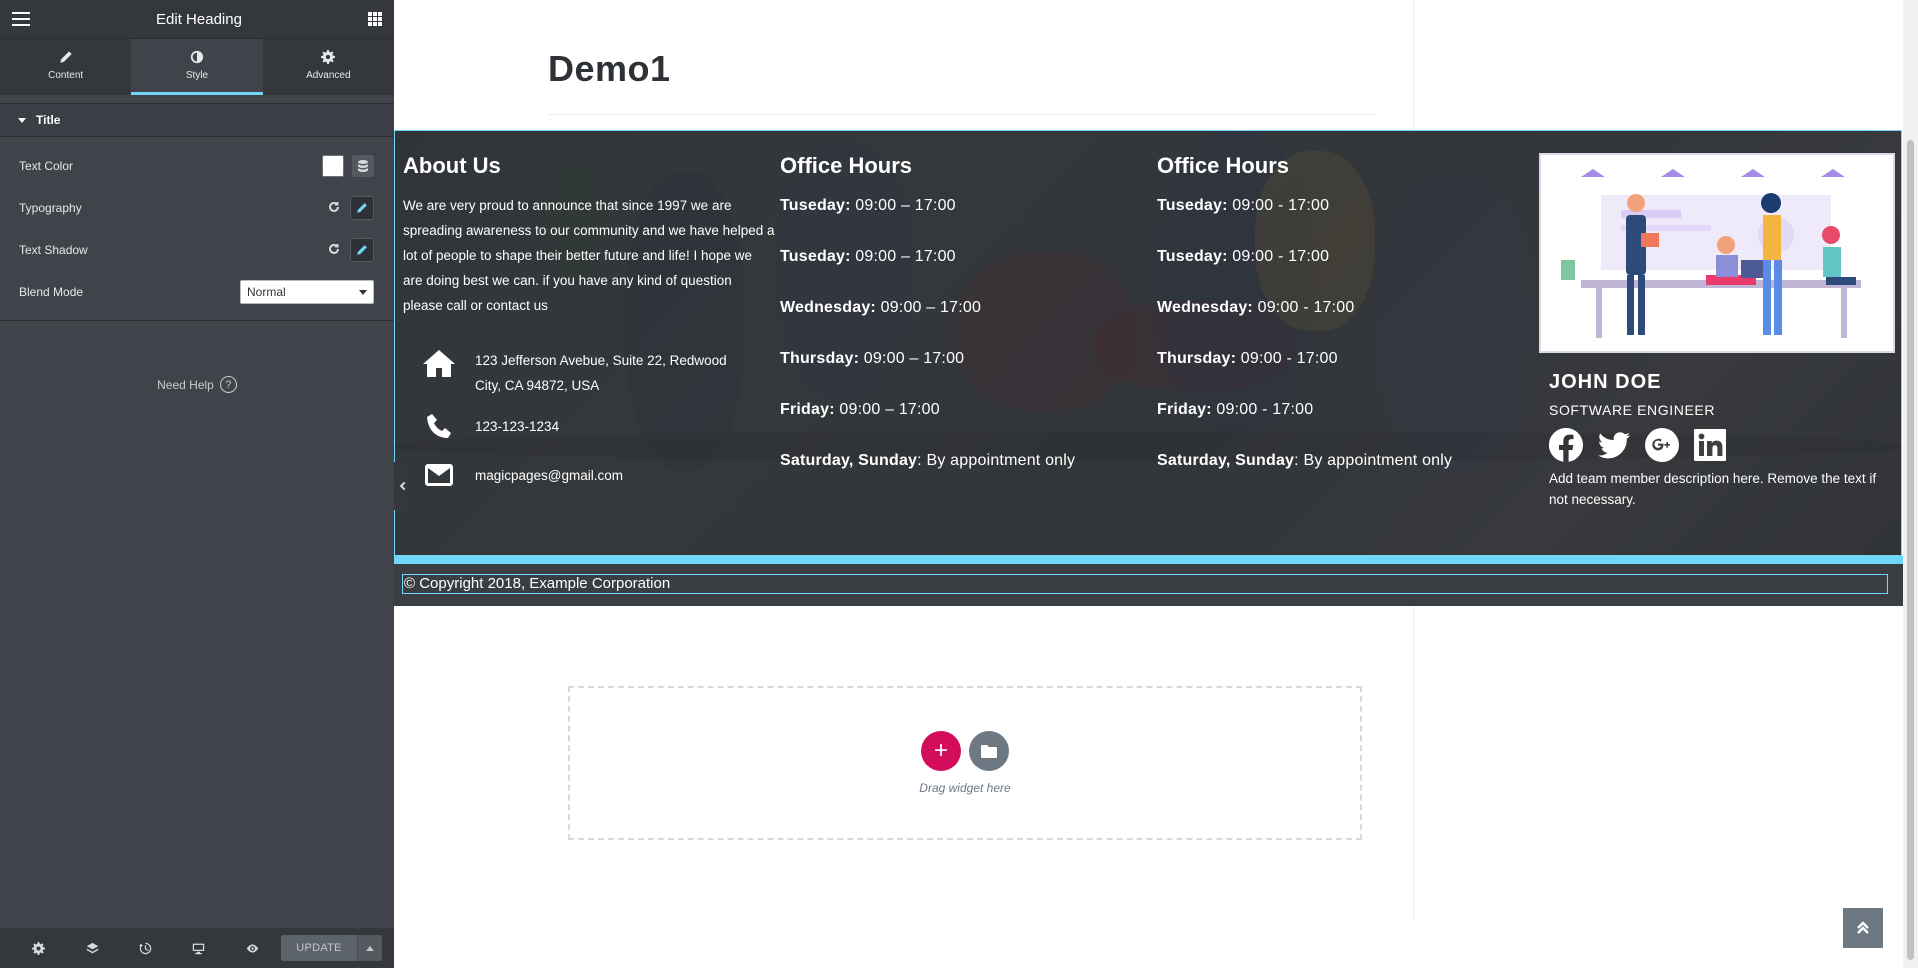 The image size is (1918, 968). What do you see at coordinates (197, 75) in the screenshot?
I see `tab-style-label: Style` at bounding box center [197, 75].